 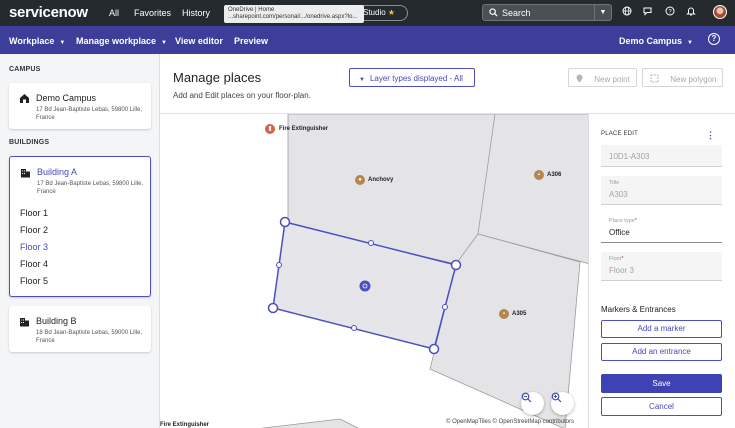 What do you see at coordinates (365, 286) in the screenshot?
I see `center-marker` at bounding box center [365, 286].